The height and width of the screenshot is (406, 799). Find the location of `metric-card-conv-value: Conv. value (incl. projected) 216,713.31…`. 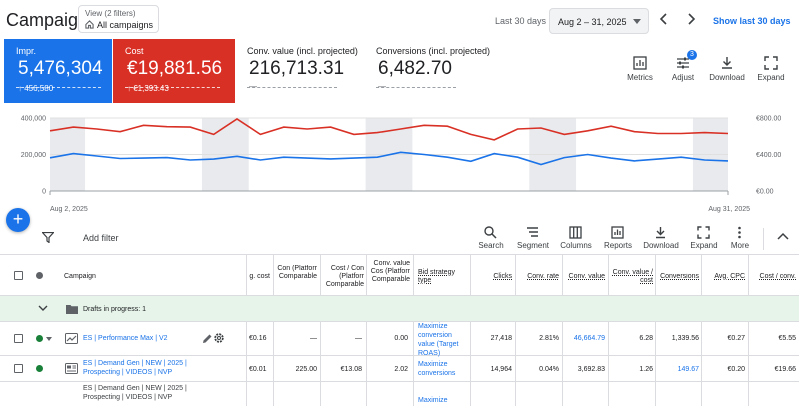

metric-card-conv-value: Conv. value (incl. projected) 216,713.31… is located at coordinates (299, 71).